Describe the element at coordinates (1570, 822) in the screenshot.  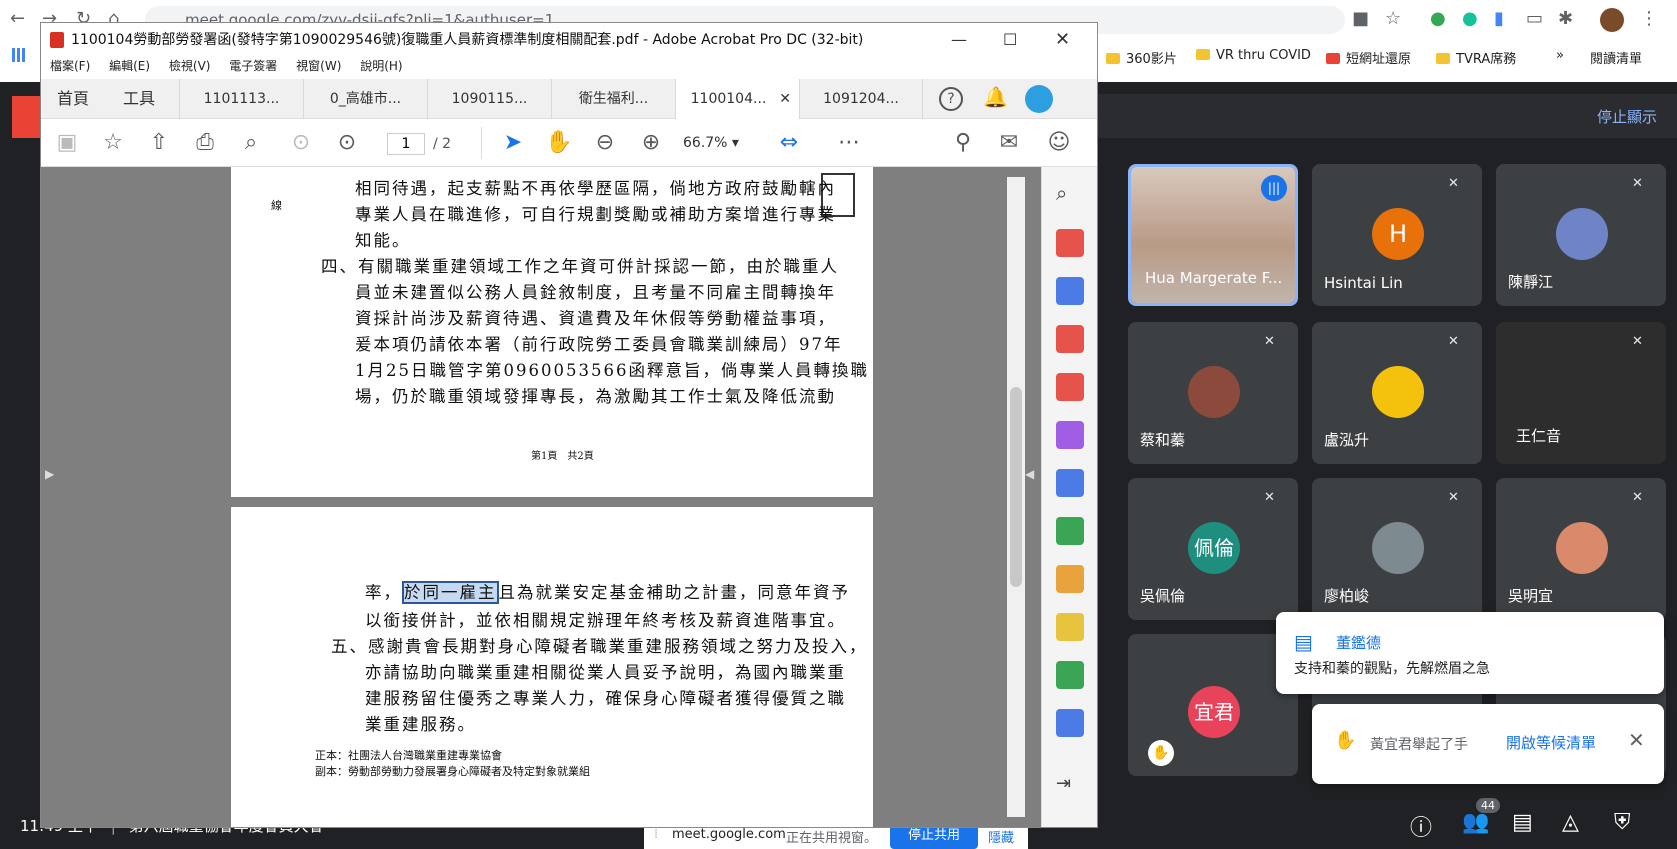
I see `activities-icon: ◬` at that location.